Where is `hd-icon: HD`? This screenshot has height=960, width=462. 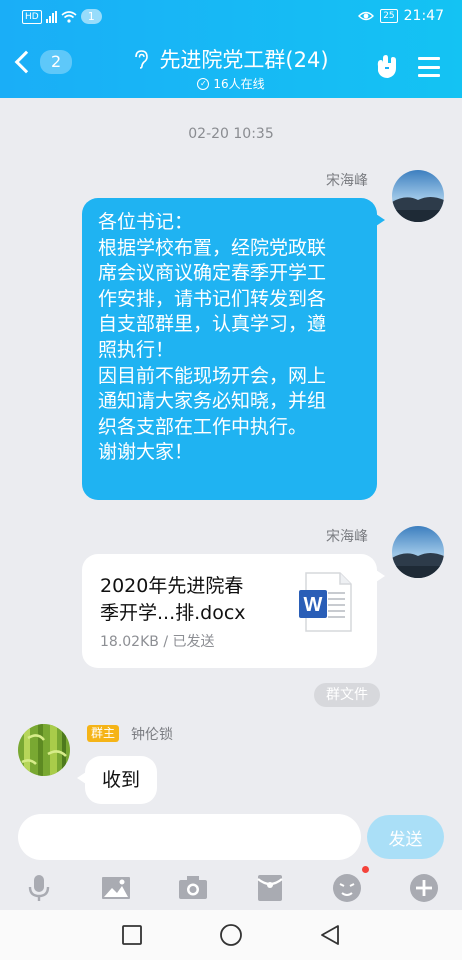 hd-icon: HD is located at coordinates (32, 16).